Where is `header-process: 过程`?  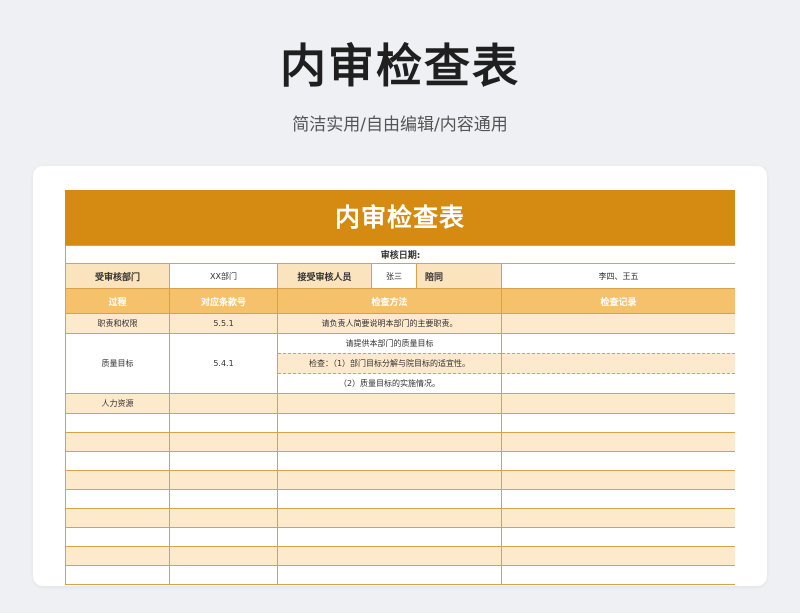 header-process: 过程 is located at coordinates (117, 301).